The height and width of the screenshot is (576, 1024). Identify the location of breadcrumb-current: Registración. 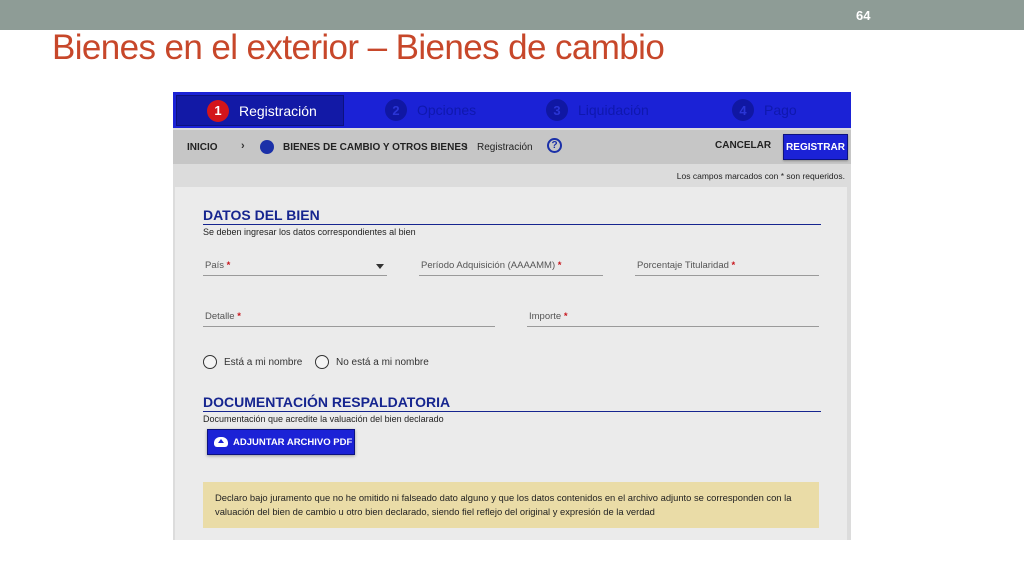
(505, 147).